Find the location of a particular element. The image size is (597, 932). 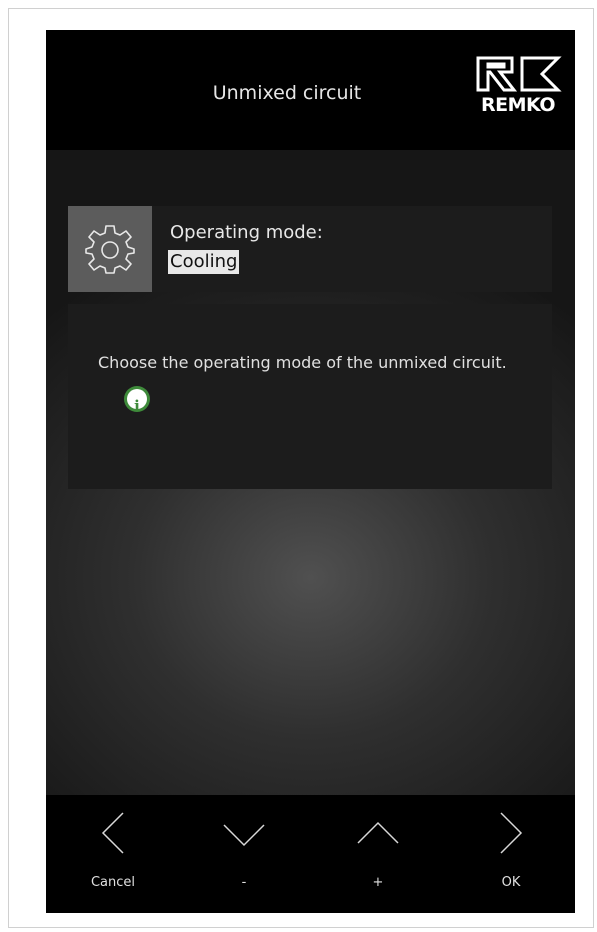

chevron-left-icon is located at coordinates (112, 833).